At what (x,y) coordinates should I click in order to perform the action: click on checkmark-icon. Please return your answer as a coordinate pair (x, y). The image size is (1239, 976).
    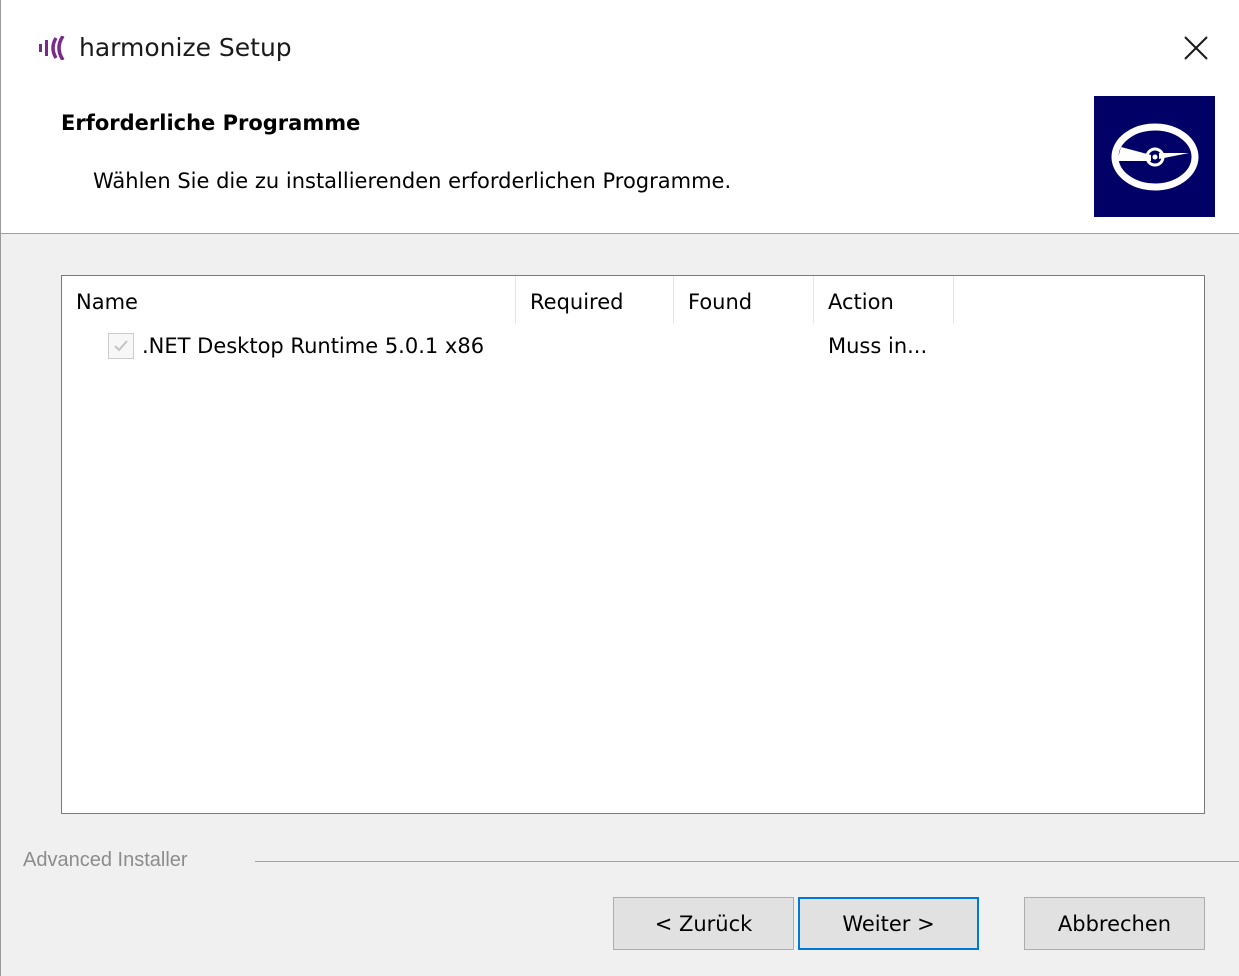
    Looking at the image, I should click on (121, 346).